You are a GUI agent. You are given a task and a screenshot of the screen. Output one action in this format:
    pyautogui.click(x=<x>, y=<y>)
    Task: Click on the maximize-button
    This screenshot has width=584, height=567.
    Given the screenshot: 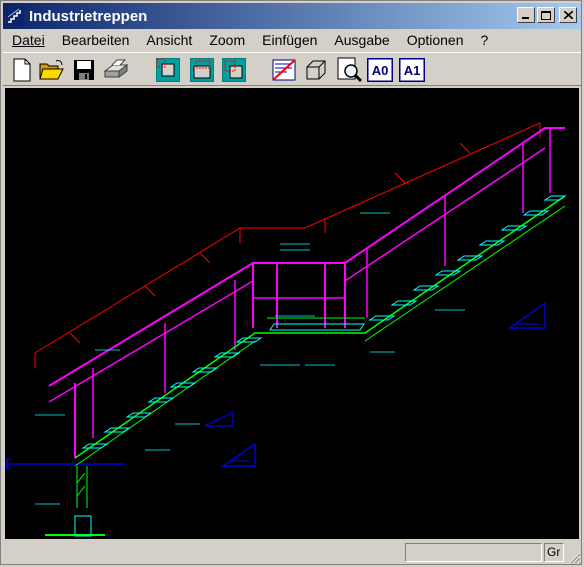 What is the action you would take?
    pyautogui.click(x=546, y=15)
    